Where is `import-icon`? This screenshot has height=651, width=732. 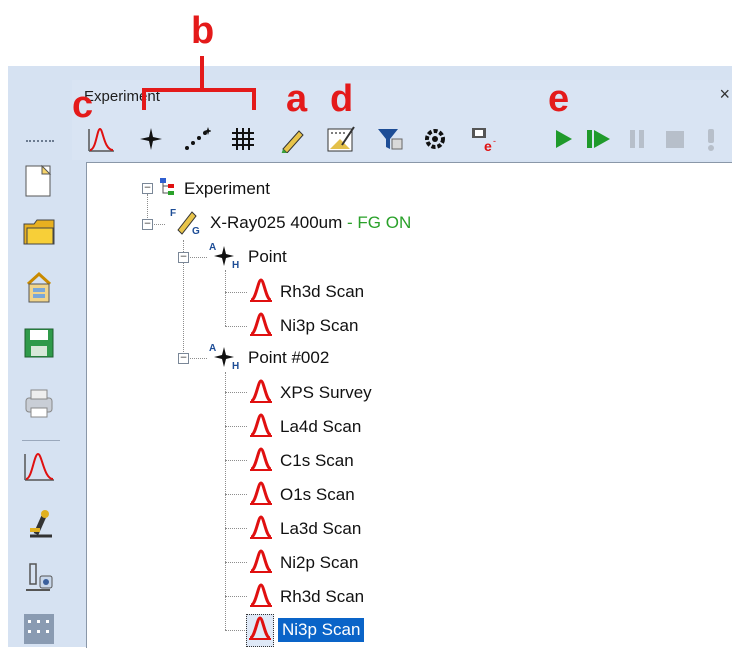
import-icon is located at coordinates (40, 287).